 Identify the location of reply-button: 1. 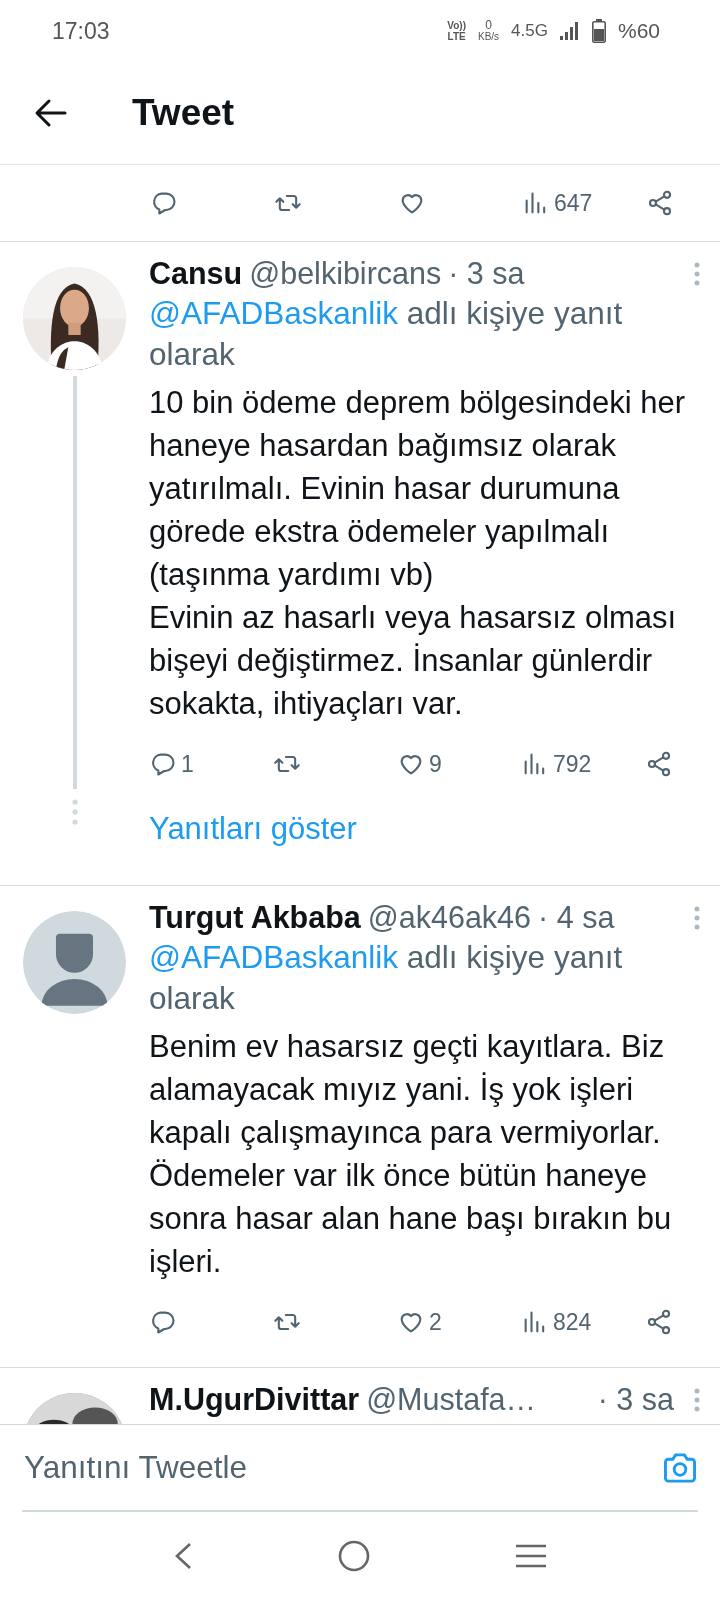
(171, 764).